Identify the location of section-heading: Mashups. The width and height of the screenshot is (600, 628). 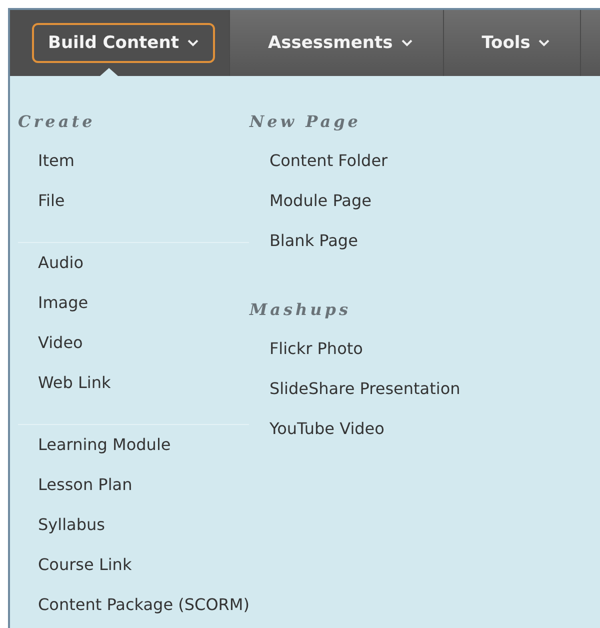
(300, 309).